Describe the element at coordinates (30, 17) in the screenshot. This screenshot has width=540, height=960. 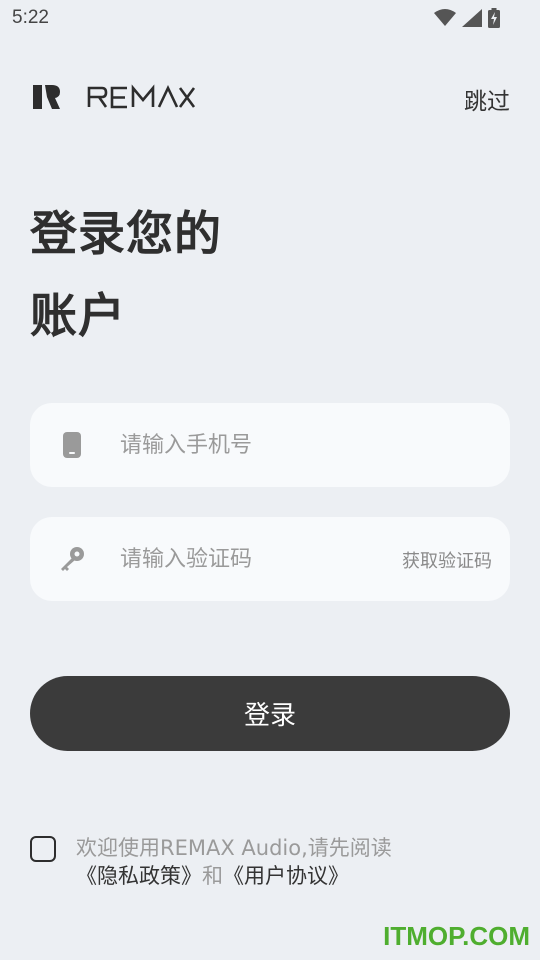
I see `status-time: 5:22` at that location.